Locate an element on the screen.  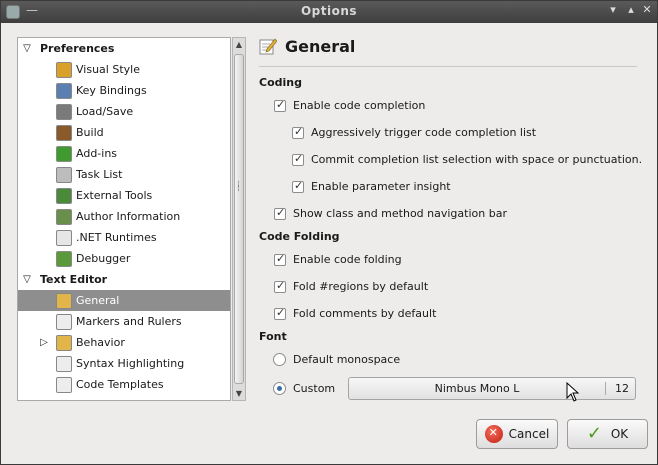
fold-regions-checkbox: Fold #regions by default is located at coordinates (351, 286).